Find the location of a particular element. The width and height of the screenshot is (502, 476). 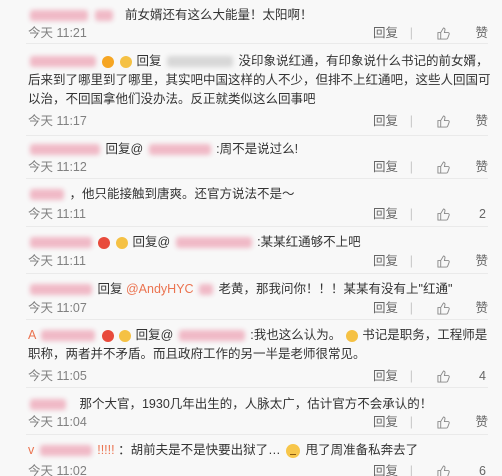

emoji-icon is located at coordinates (293, 450).